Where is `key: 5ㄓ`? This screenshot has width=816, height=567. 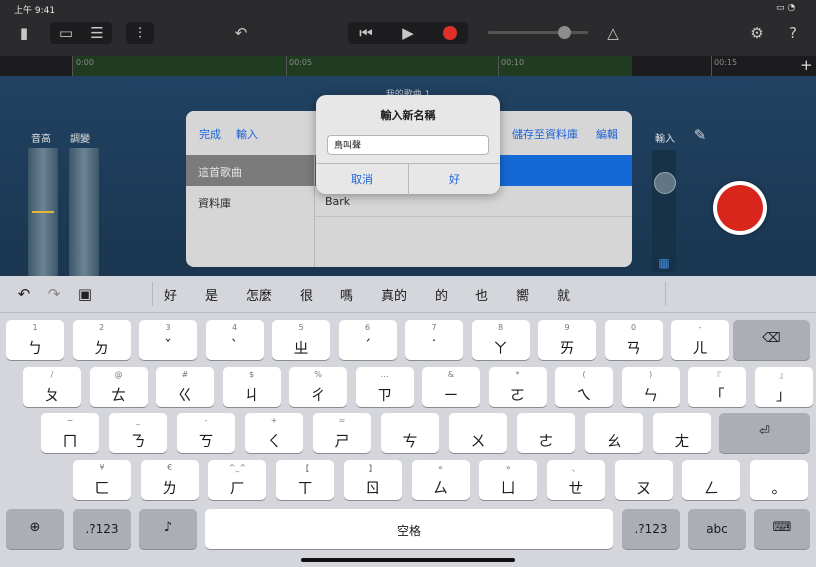 key: 5ㄓ is located at coordinates (301, 340).